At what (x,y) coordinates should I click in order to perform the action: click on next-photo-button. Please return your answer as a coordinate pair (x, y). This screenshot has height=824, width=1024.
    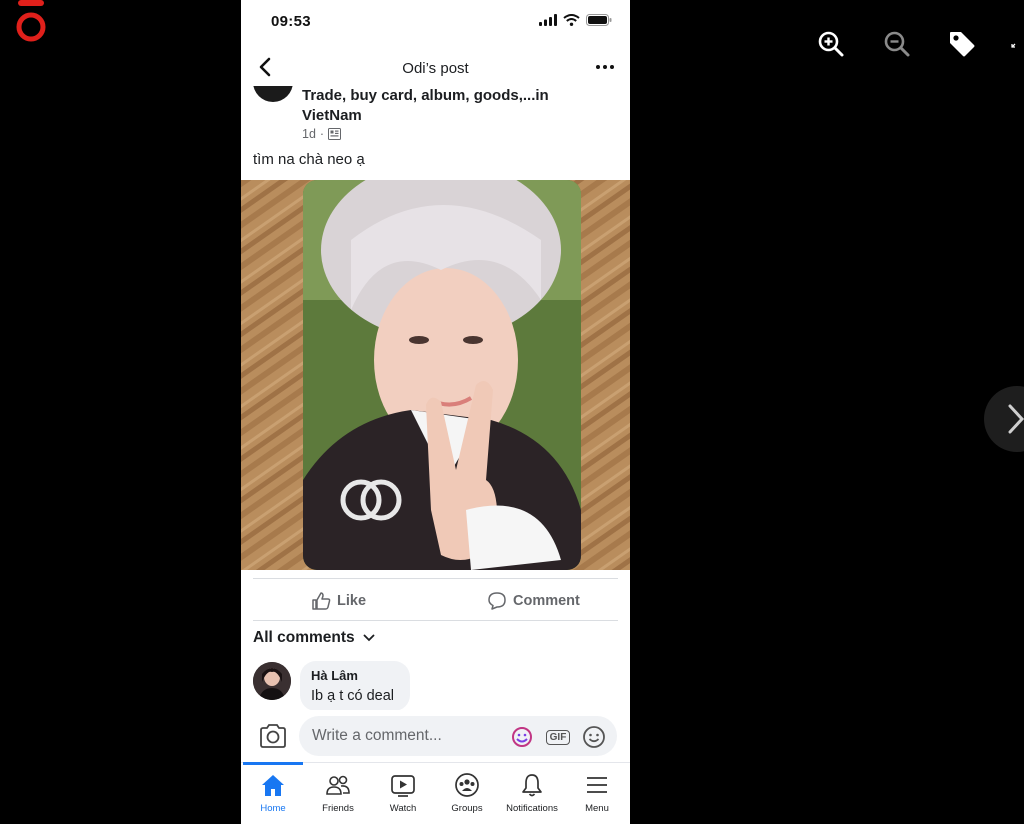
    Looking at the image, I should click on (1004, 419).